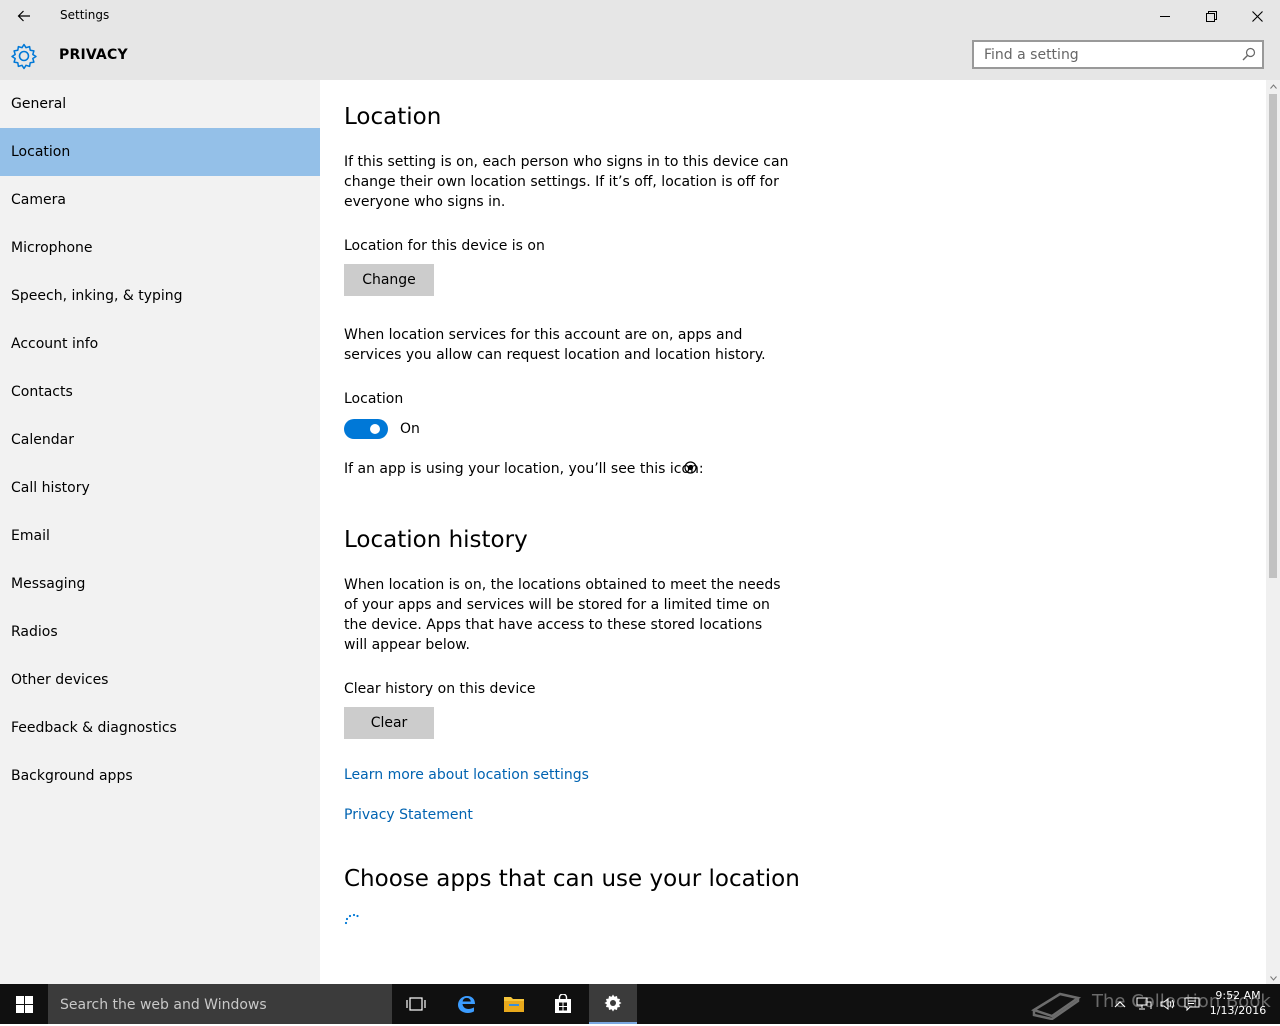 Image resolution: width=1280 pixels, height=1026 pixels. I want to click on back-button, so click(24, 16).